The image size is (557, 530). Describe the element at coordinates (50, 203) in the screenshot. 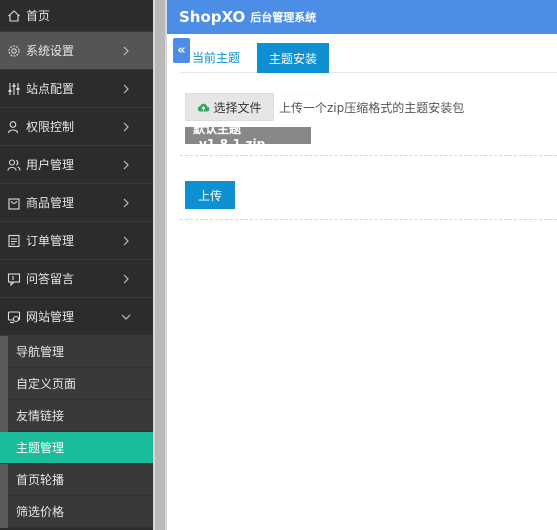

I see `sidebar-item-label: 商品管理` at that location.